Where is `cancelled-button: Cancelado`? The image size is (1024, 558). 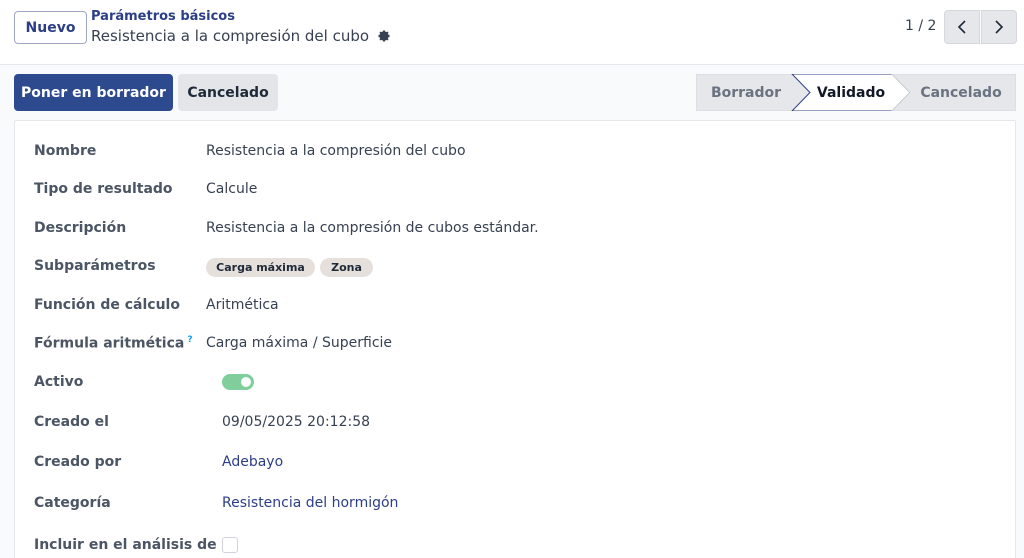
cancelled-button: Cancelado is located at coordinates (228, 92).